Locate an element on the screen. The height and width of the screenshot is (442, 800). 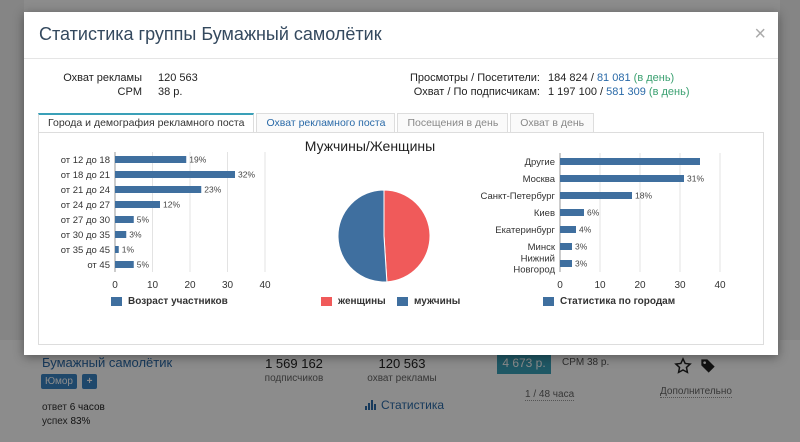
male-legend: мужчины is located at coordinates (428, 301).